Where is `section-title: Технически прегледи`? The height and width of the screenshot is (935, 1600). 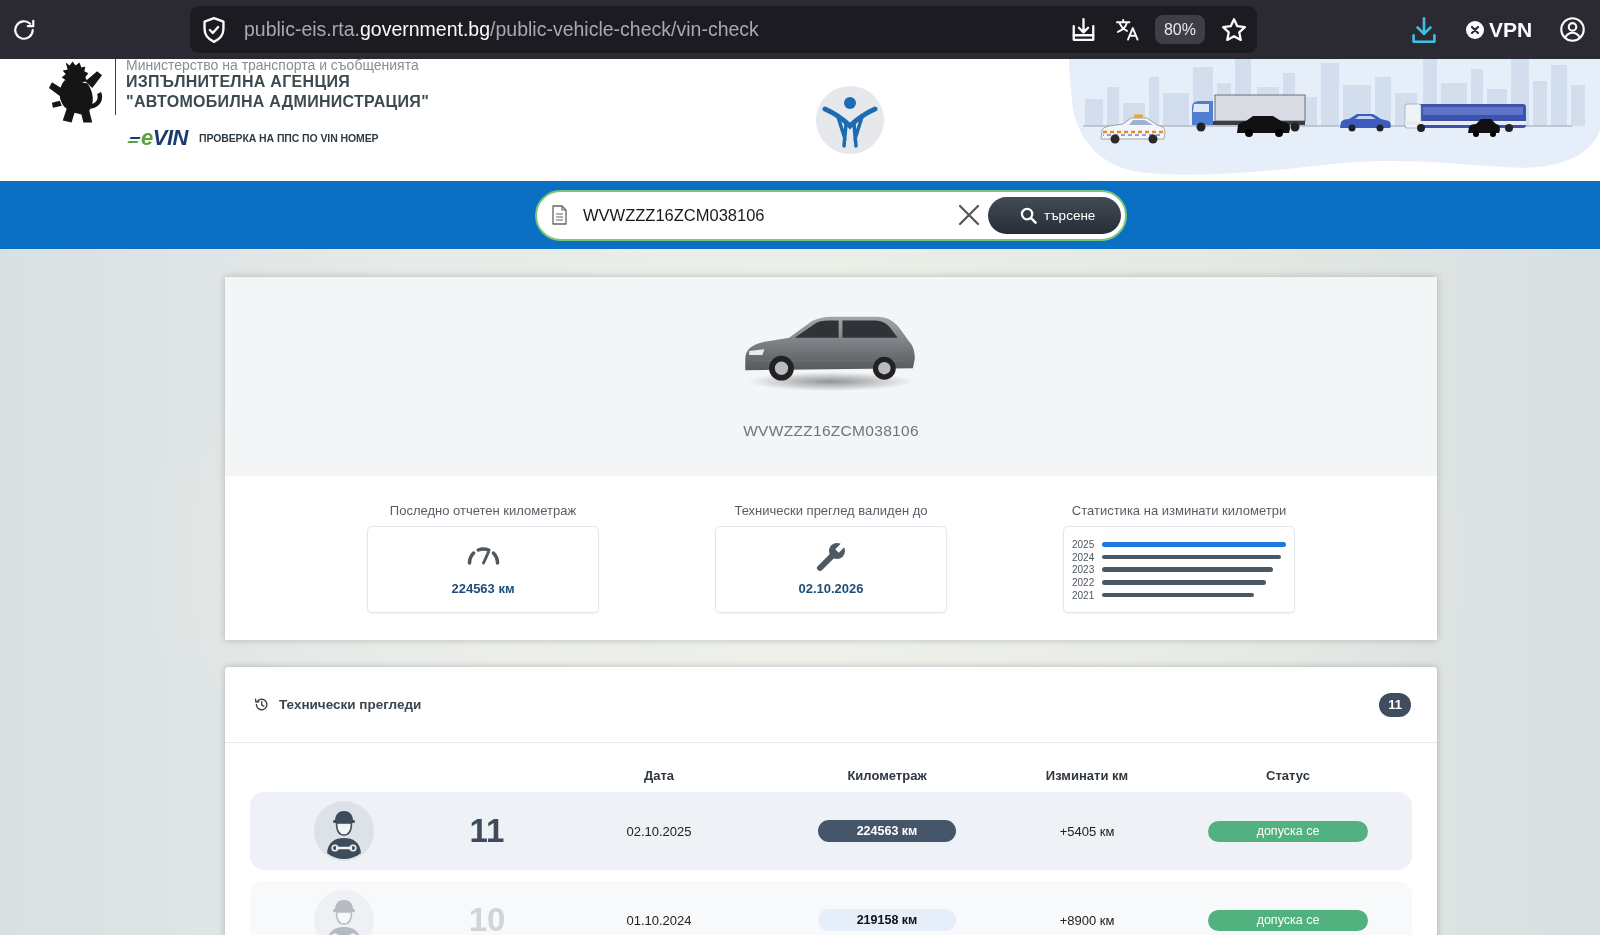
section-title: Технически прегледи is located at coordinates (350, 704).